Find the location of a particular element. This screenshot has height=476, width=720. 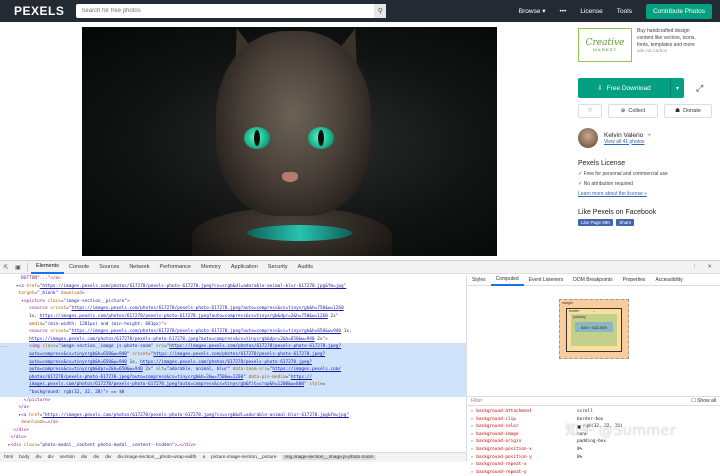

author-name-row: Kelvin Valerio + is located at coordinates (627, 135).